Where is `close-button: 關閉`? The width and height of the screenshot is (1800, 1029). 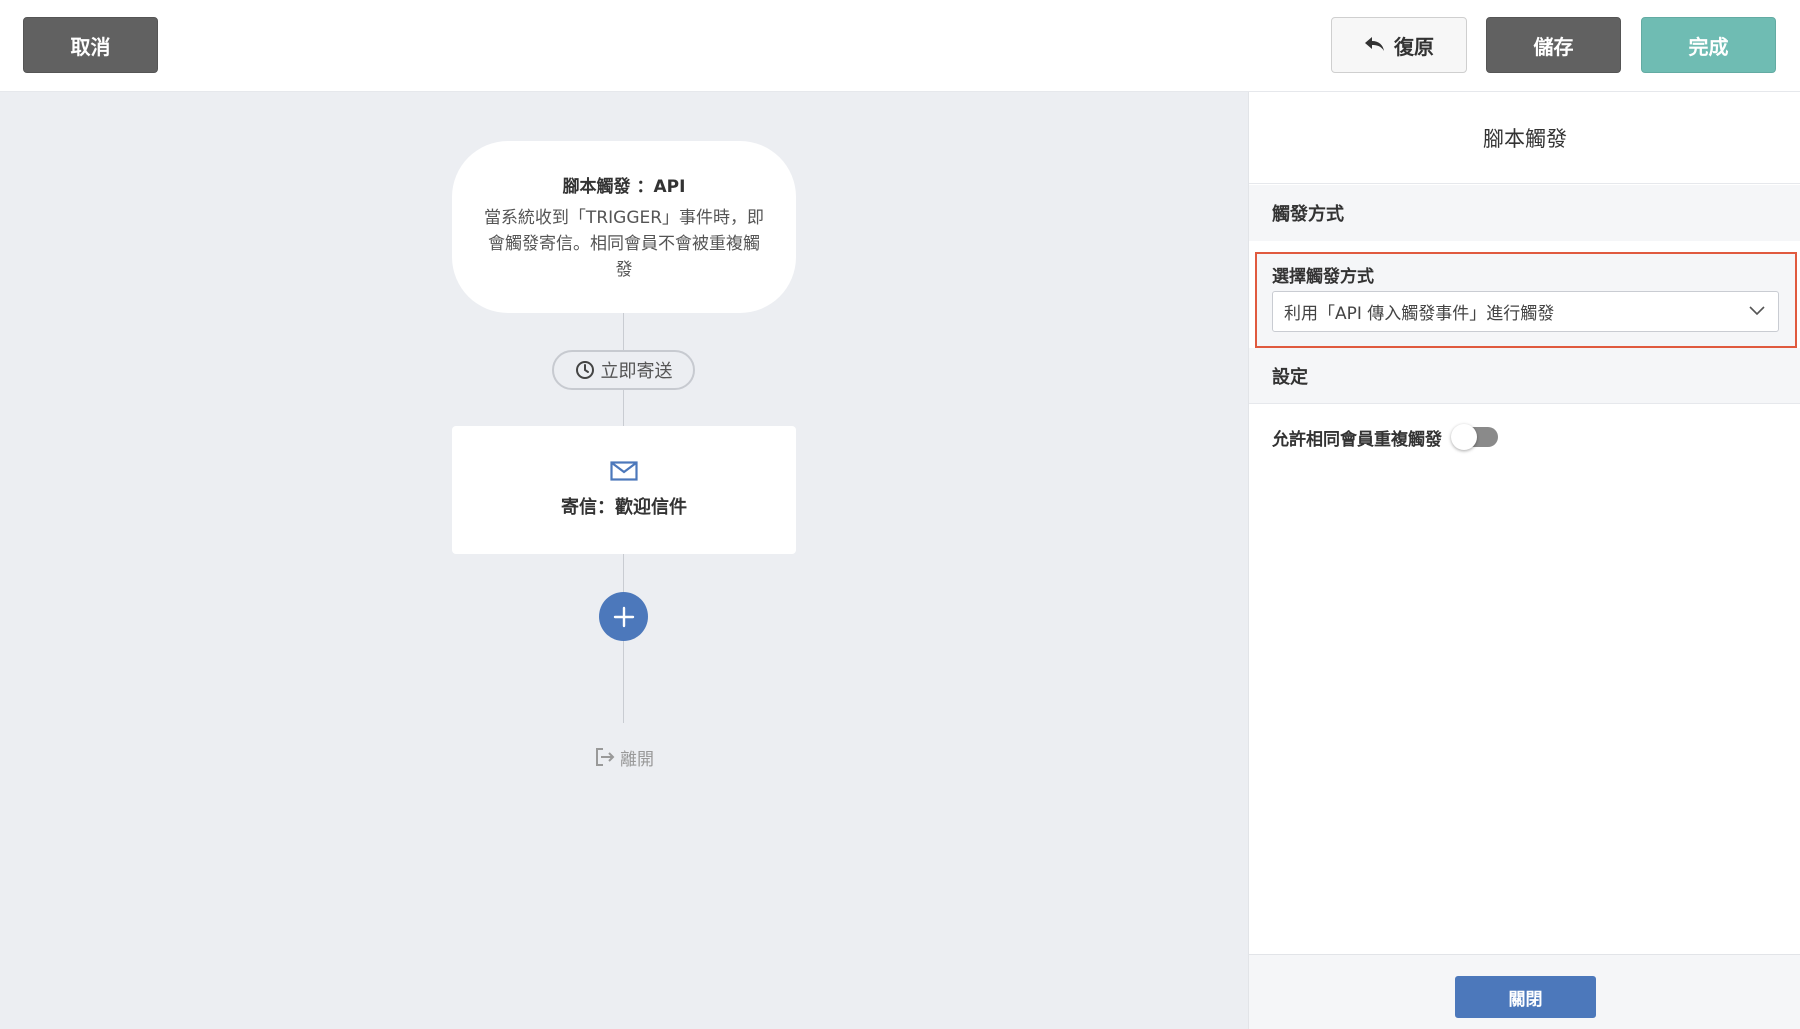 close-button: 關閉 is located at coordinates (1525, 997).